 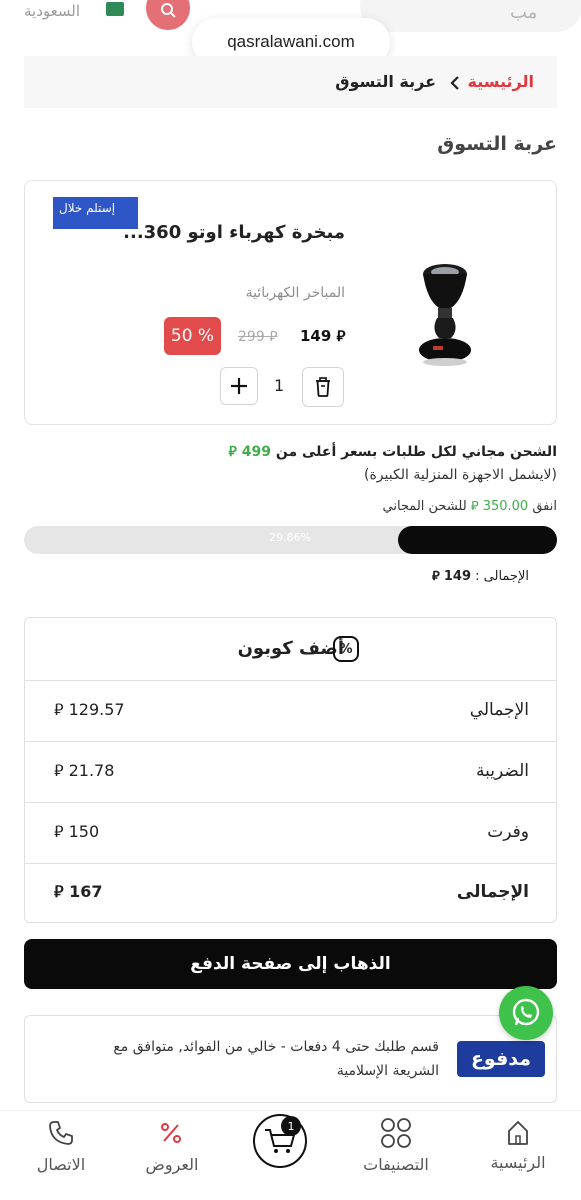 I want to click on whatsapp-button, so click(x=526, y=1013).